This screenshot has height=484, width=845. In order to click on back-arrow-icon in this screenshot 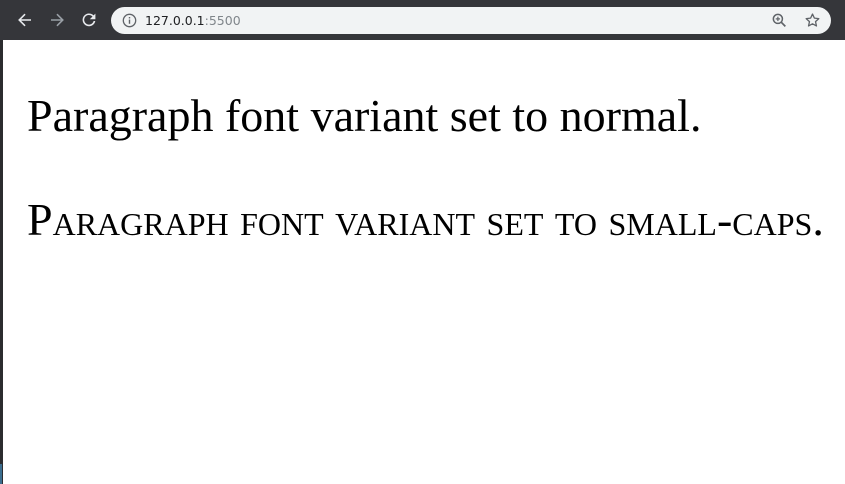, I will do `click(24, 20)`.